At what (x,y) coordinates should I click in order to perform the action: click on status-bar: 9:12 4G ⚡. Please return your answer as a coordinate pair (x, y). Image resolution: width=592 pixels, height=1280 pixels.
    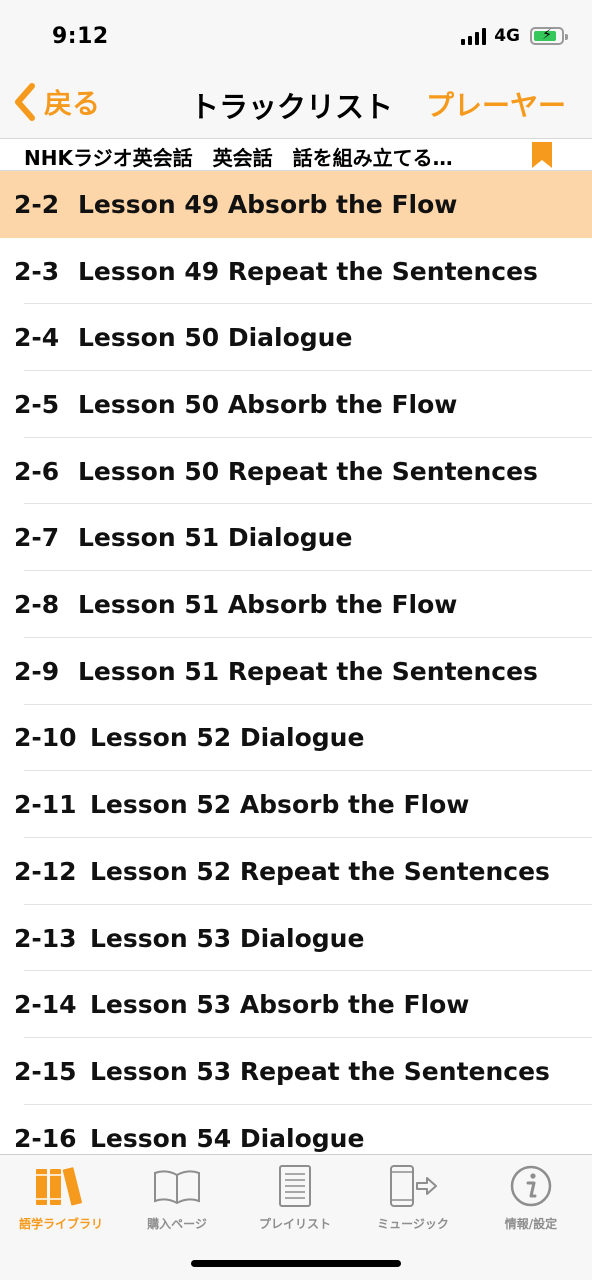
    Looking at the image, I should click on (296, 33).